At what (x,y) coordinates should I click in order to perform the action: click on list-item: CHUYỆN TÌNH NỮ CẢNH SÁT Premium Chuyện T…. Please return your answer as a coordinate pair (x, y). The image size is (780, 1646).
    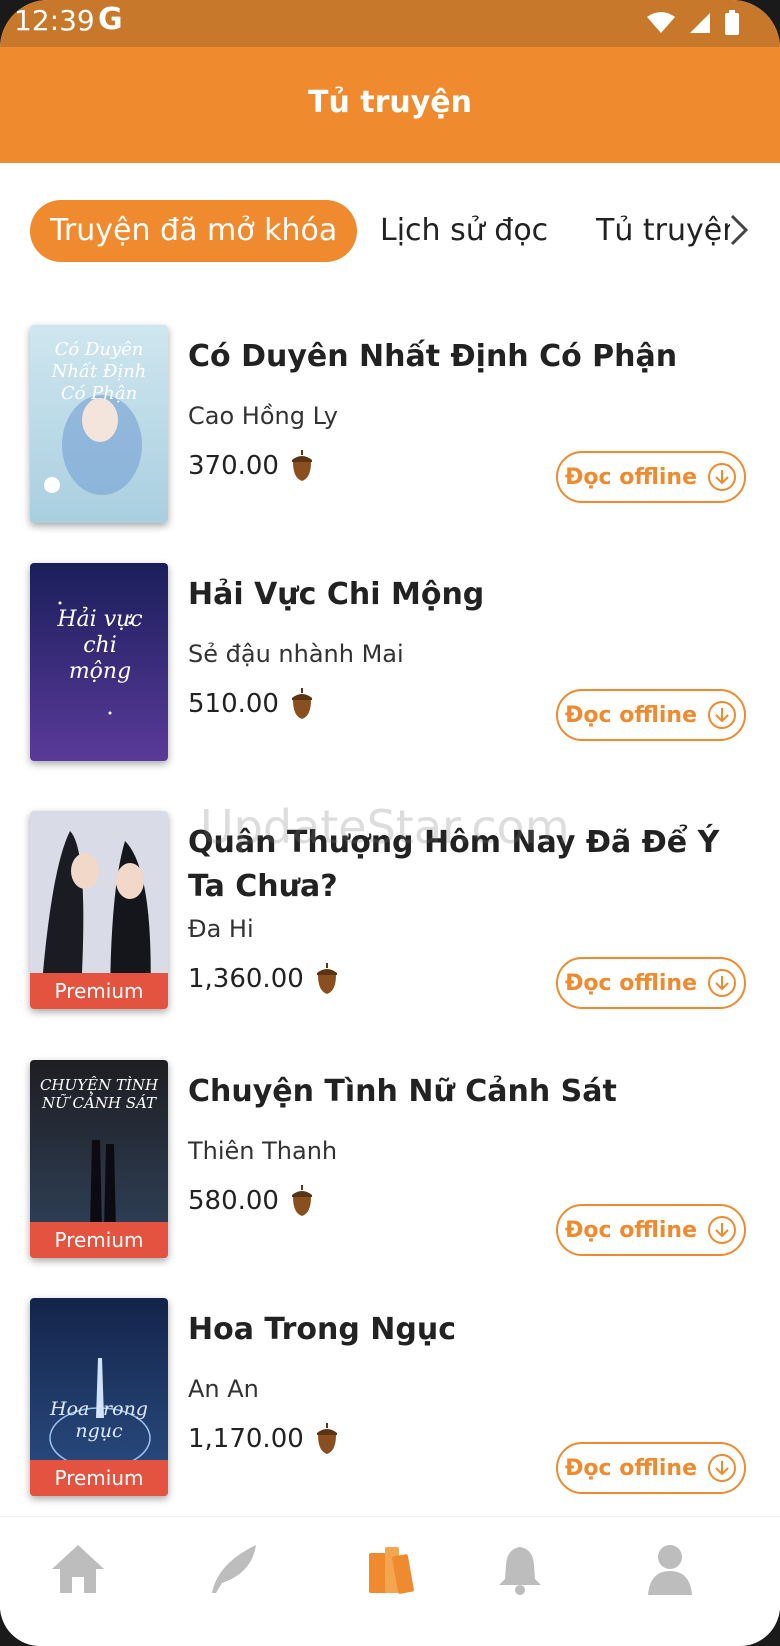
    Looking at the image, I should click on (390, 1165).